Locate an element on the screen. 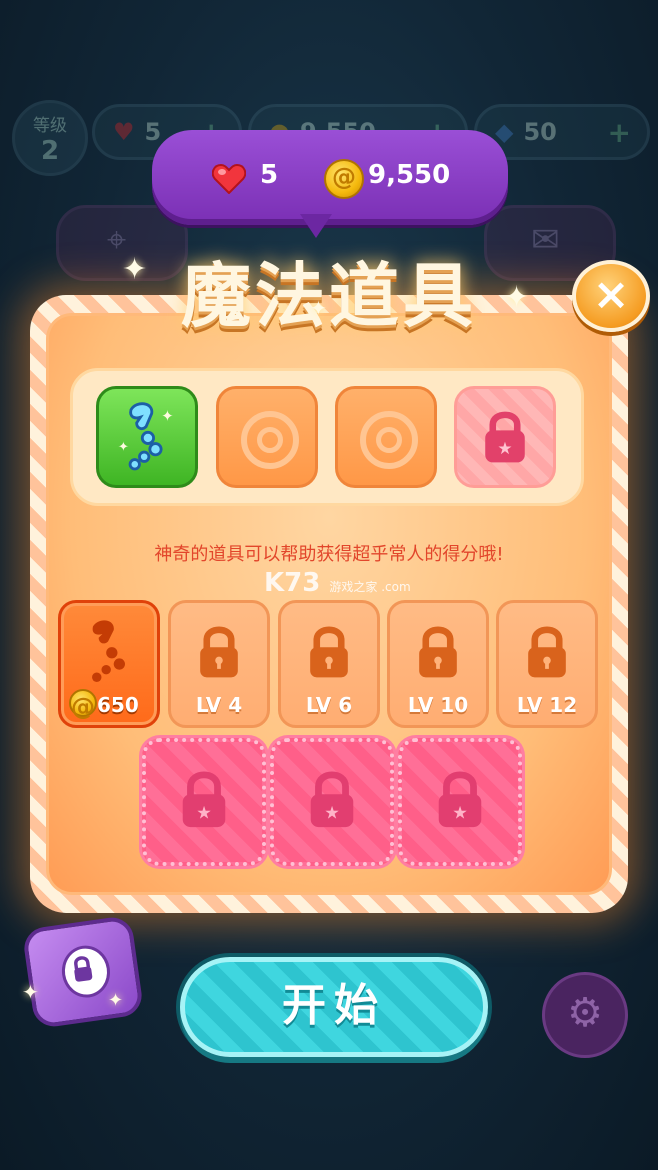 Image resolution: width=658 pixels, height=1170 pixels. watermark: K73 游戏之家 .com is located at coordinates (337, 583).